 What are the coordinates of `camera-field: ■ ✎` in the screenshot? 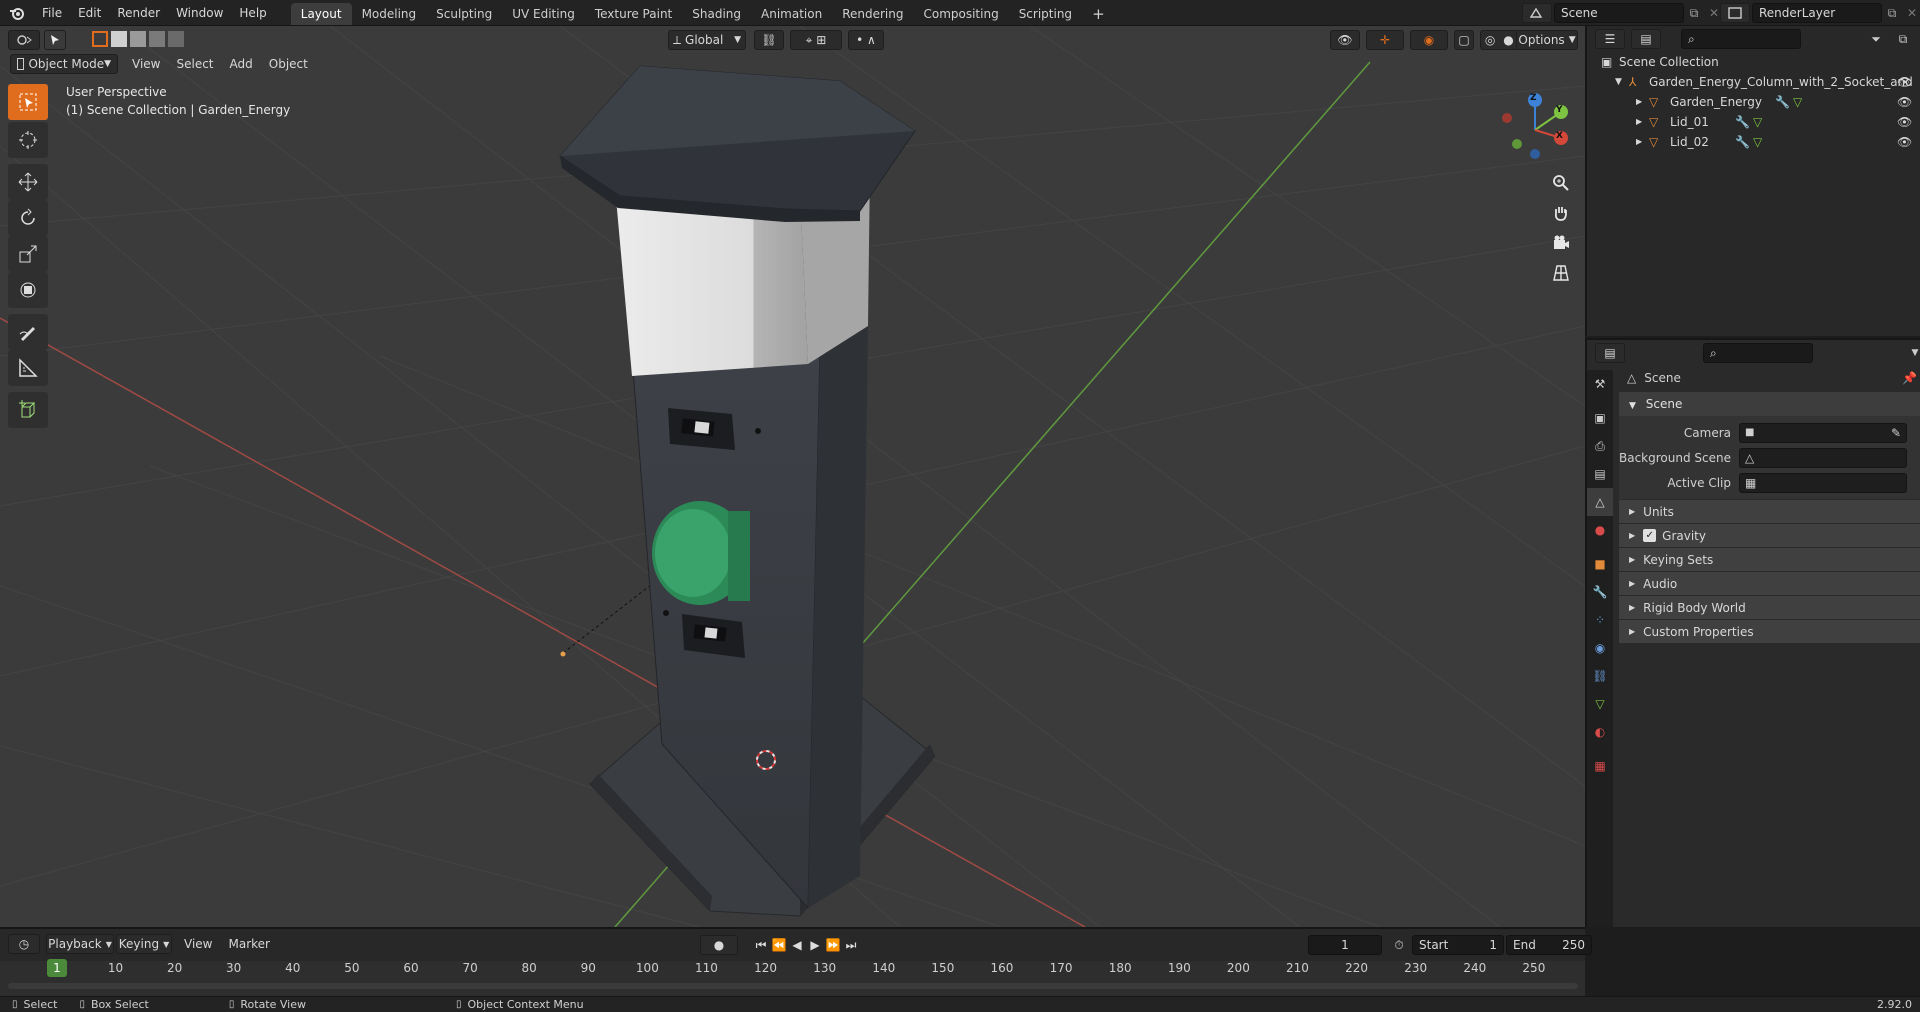 It's located at (1823, 432).